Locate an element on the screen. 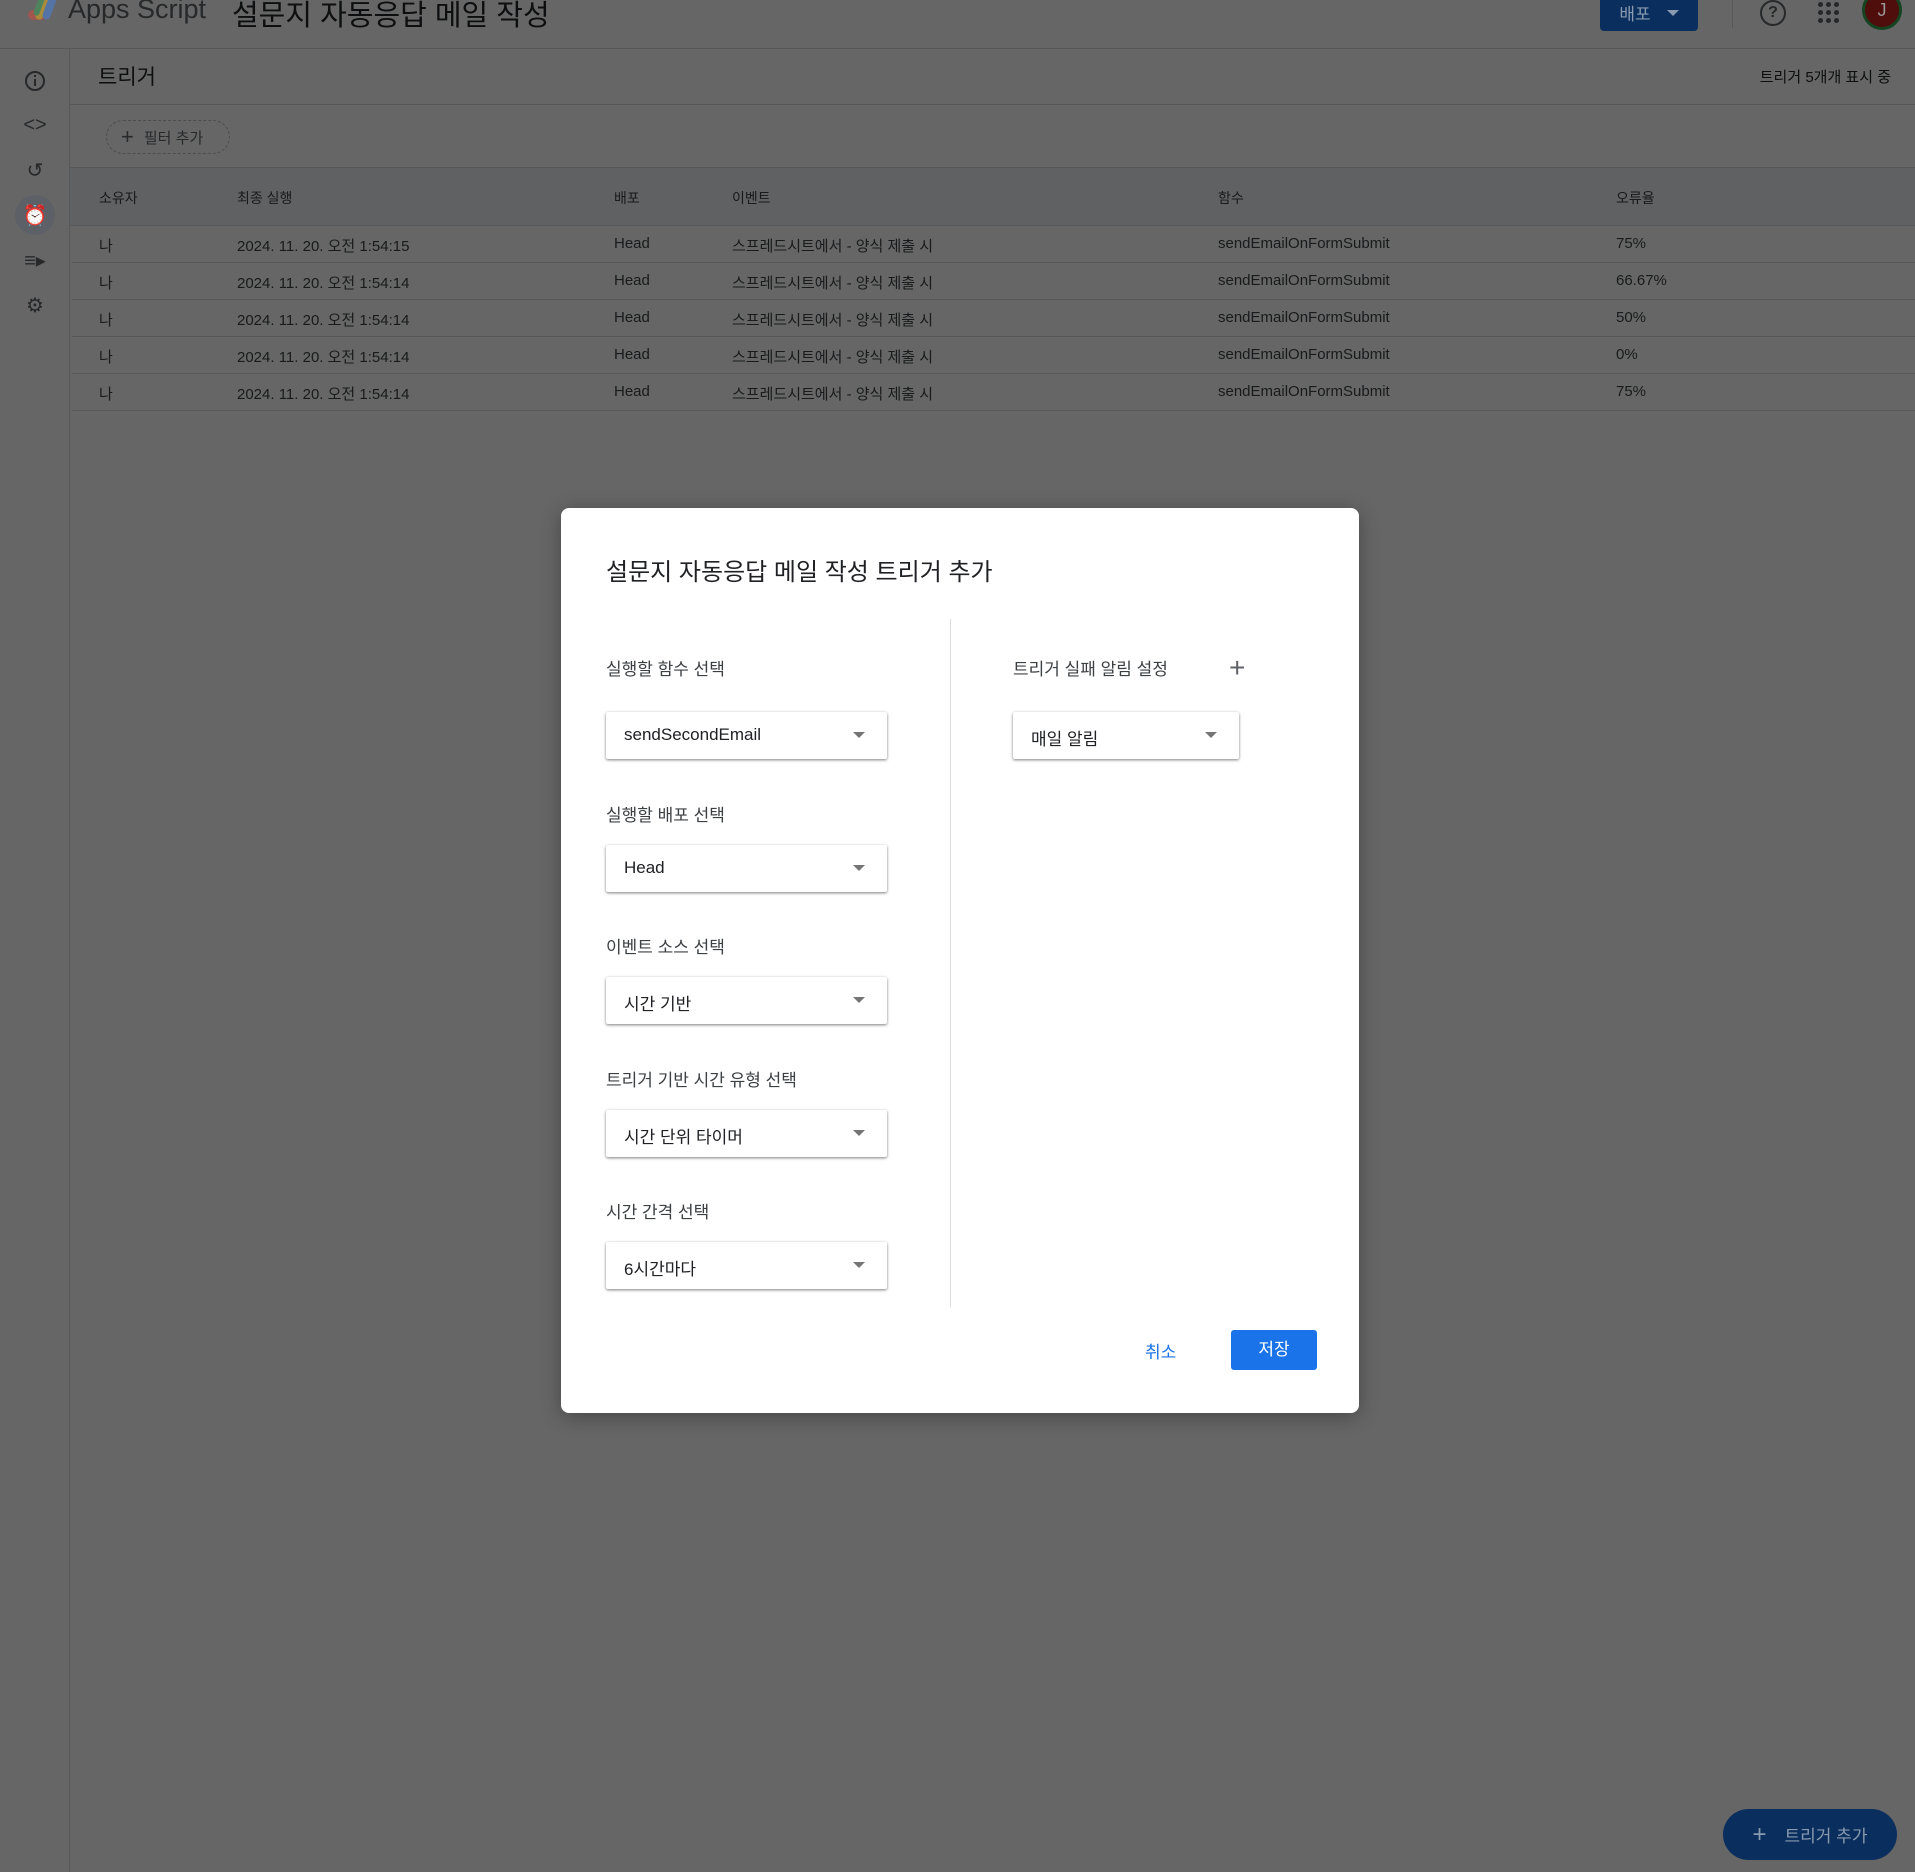 The height and width of the screenshot is (1872, 1915). select-value: 6시간마다 is located at coordinates (660, 1269).